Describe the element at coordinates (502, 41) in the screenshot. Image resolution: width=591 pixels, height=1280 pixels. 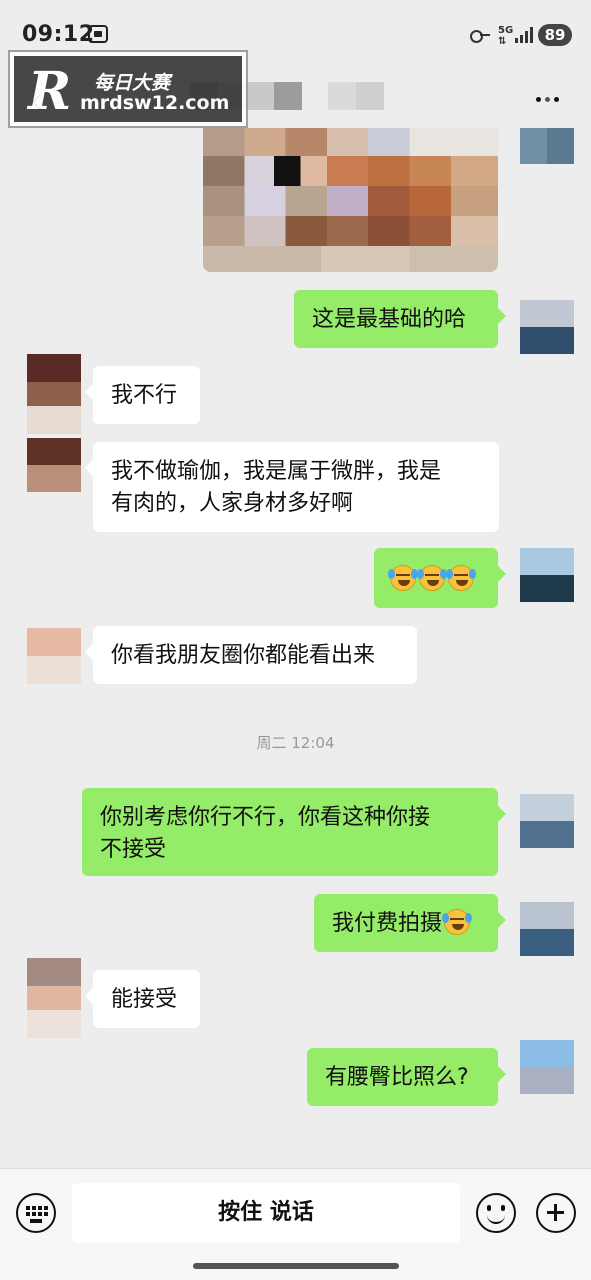
I see `data-arrows-icon: ⇅` at that location.